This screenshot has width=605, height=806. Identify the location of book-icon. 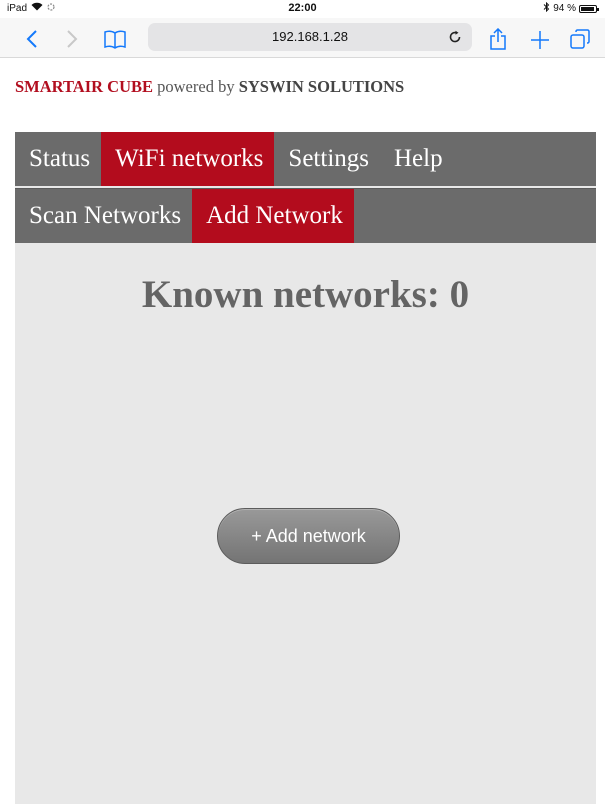
(115, 39).